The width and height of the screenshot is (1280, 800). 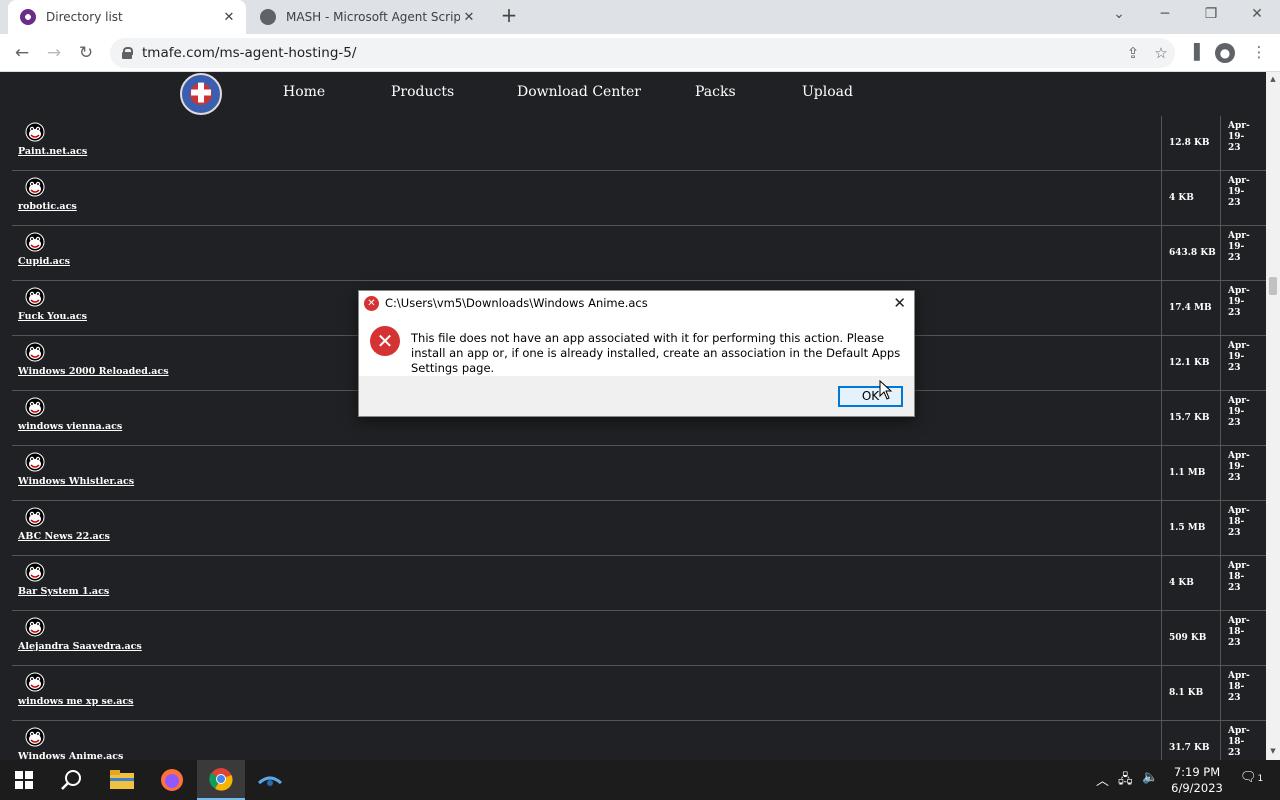 I want to click on new-tab-button: +, so click(x=509, y=16).